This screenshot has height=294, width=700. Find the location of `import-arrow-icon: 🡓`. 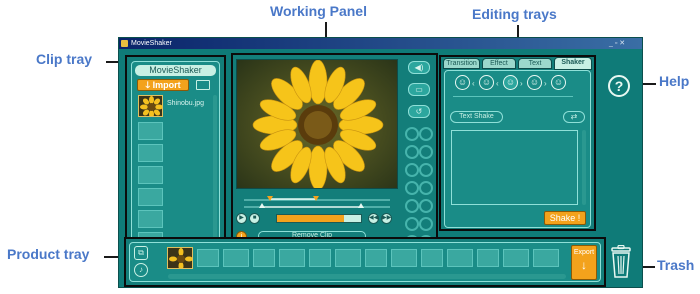

import-arrow-icon: 🡓 is located at coordinates (148, 85).